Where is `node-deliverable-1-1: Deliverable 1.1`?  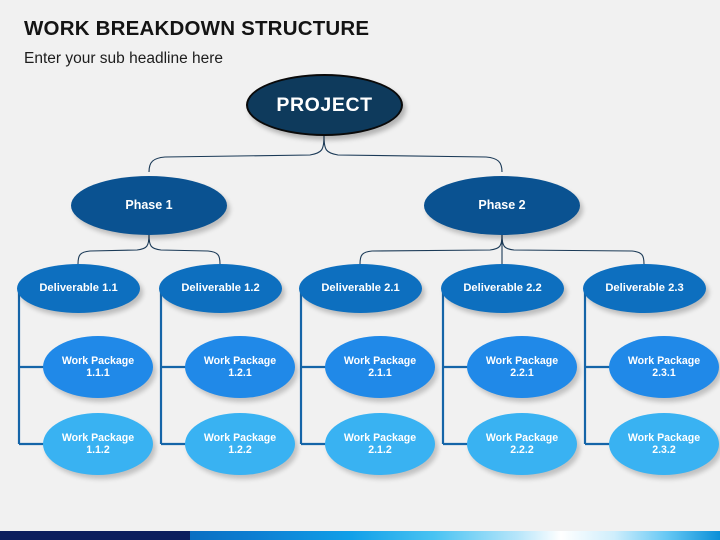
node-deliverable-1-1: Deliverable 1.1 is located at coordinates (78, 288).